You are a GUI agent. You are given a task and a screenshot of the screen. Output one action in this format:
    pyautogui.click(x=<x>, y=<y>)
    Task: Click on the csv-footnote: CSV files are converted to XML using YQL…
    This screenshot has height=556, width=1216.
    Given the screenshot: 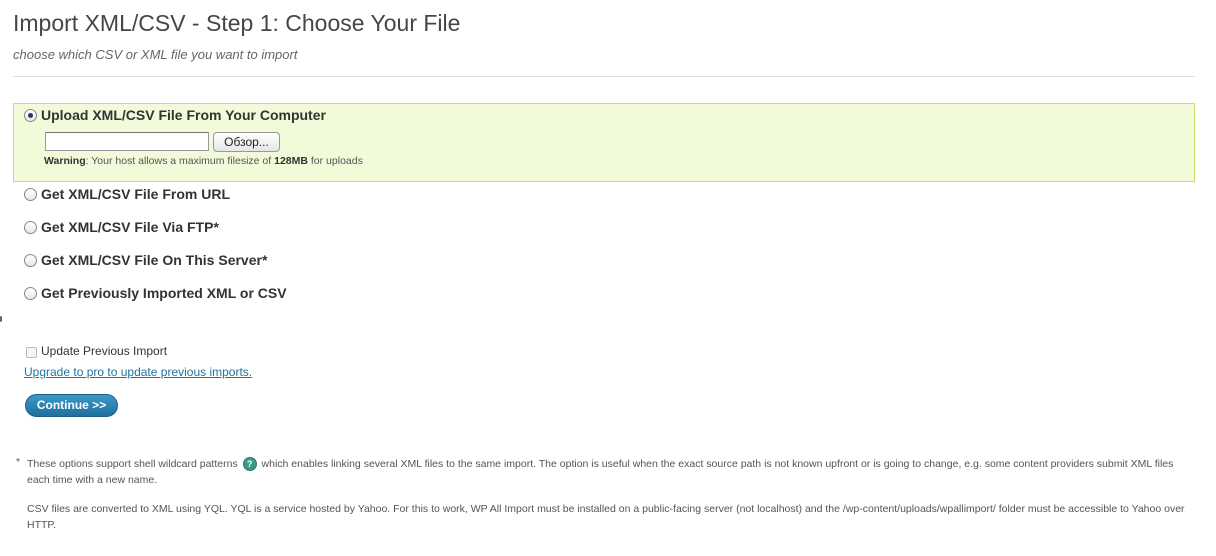 What is the action you would take?
    pyautogui.click(x=606, y=517)
    